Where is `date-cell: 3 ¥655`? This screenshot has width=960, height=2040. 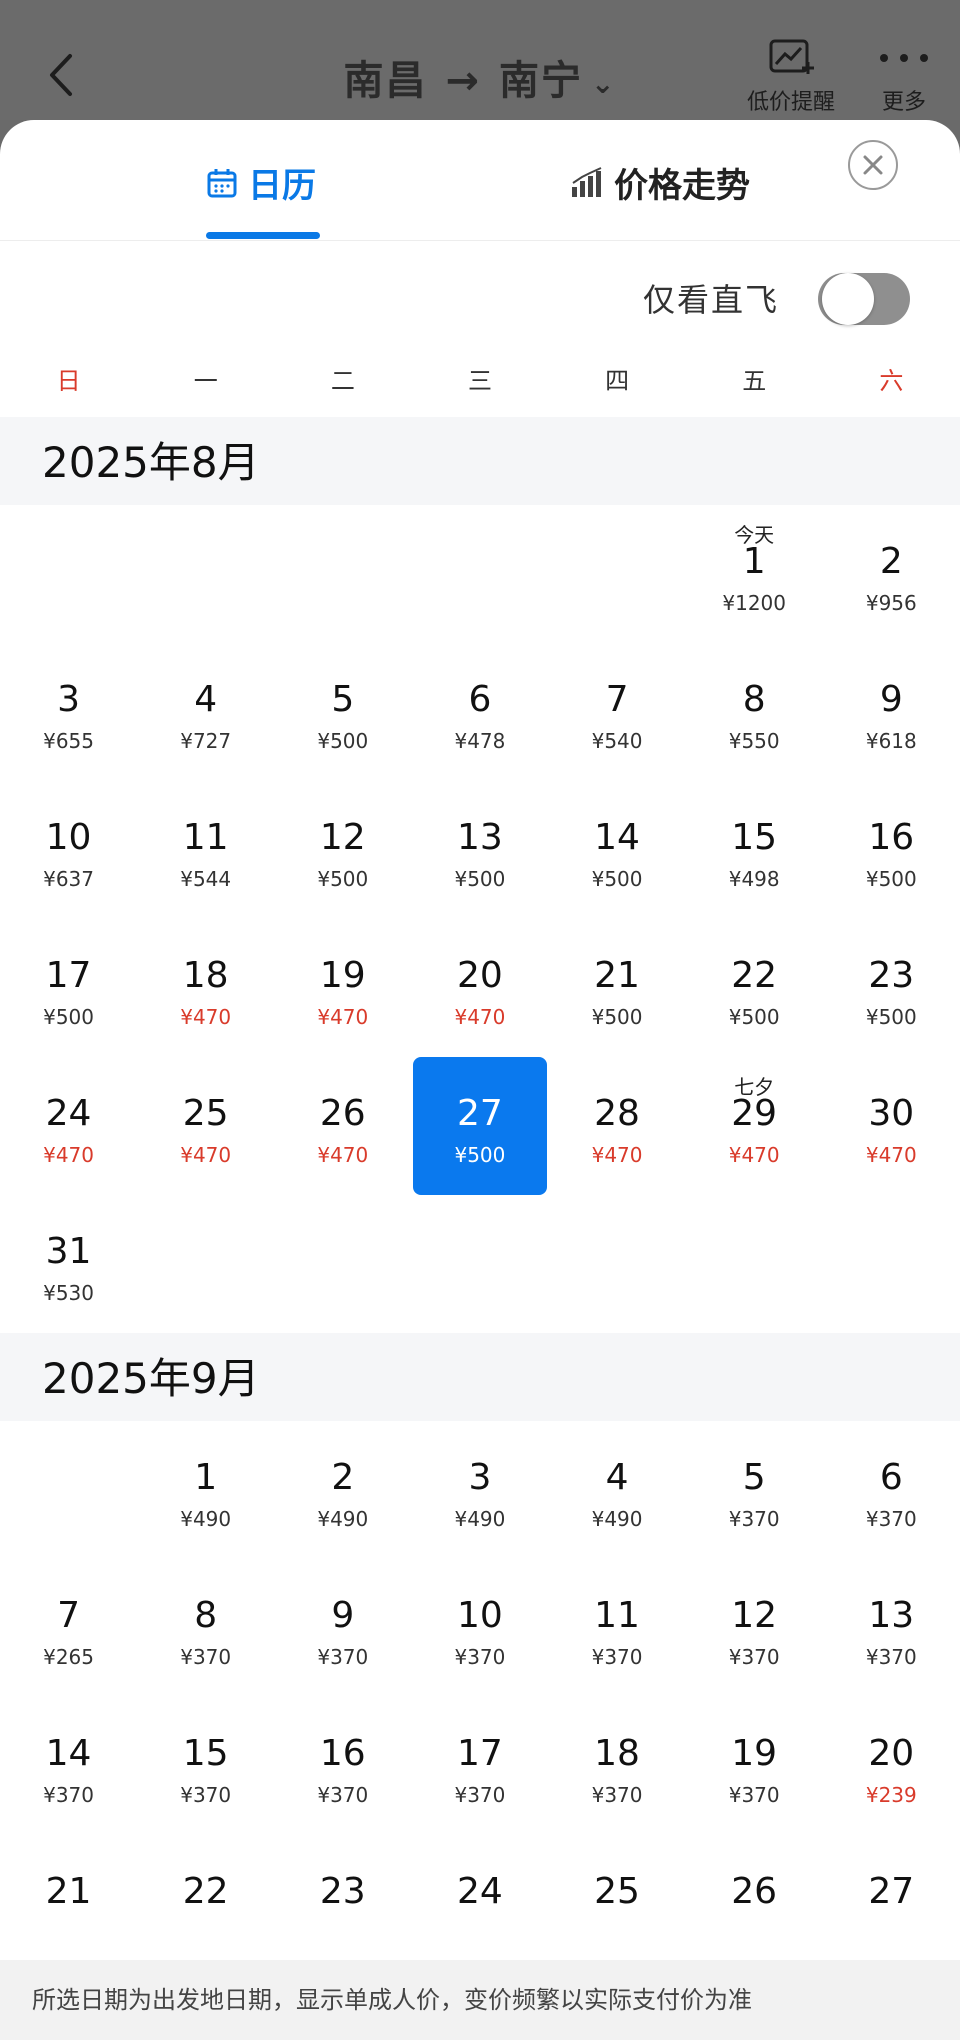
date-cell: 3 ¥655 is located at coordinates (68, 712).